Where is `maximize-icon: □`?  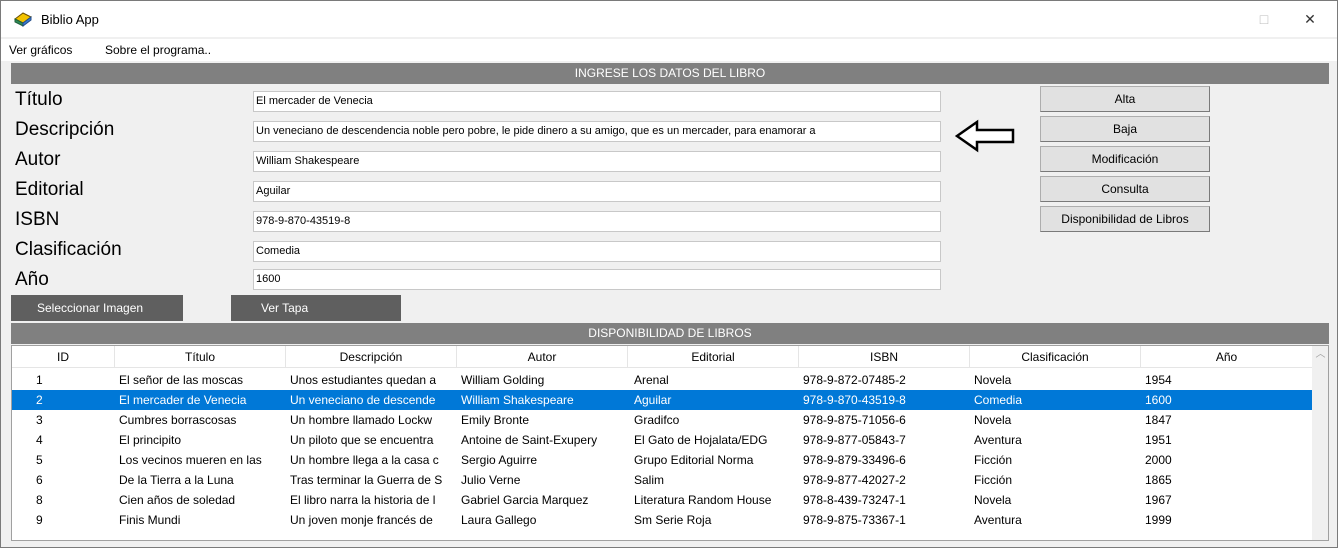 maximize-icon: □ is located at coordinates (1264, 19).